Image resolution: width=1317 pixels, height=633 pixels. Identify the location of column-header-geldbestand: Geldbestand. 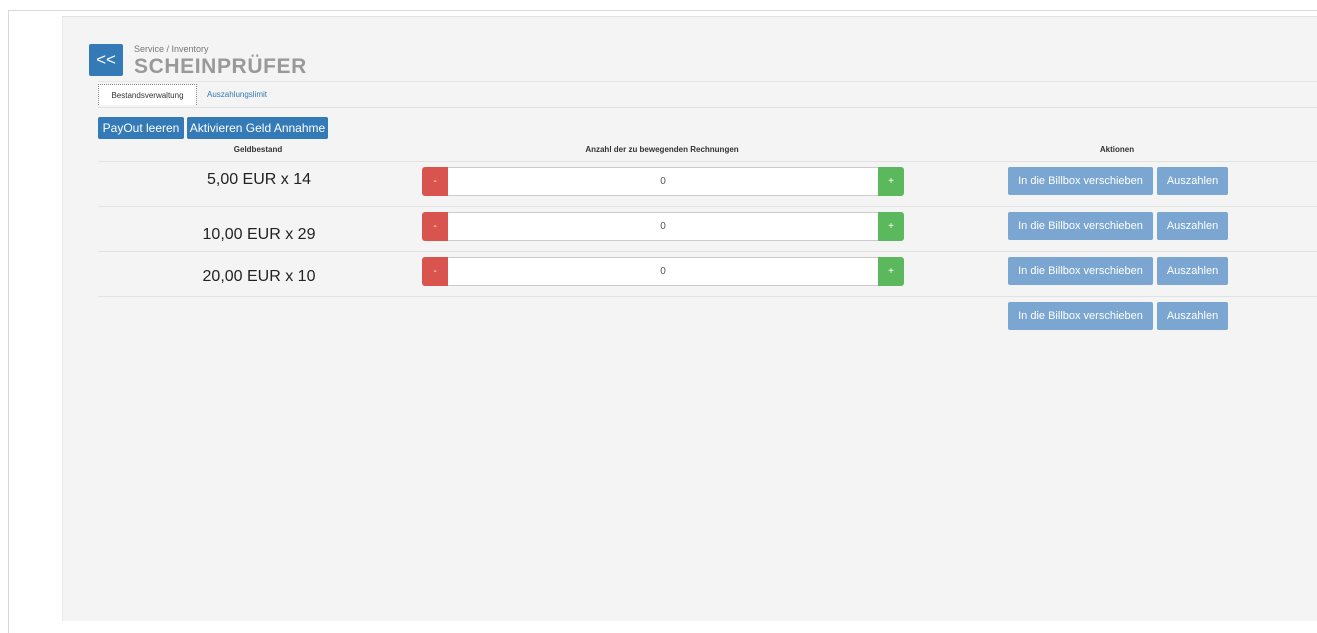
(258, 149).